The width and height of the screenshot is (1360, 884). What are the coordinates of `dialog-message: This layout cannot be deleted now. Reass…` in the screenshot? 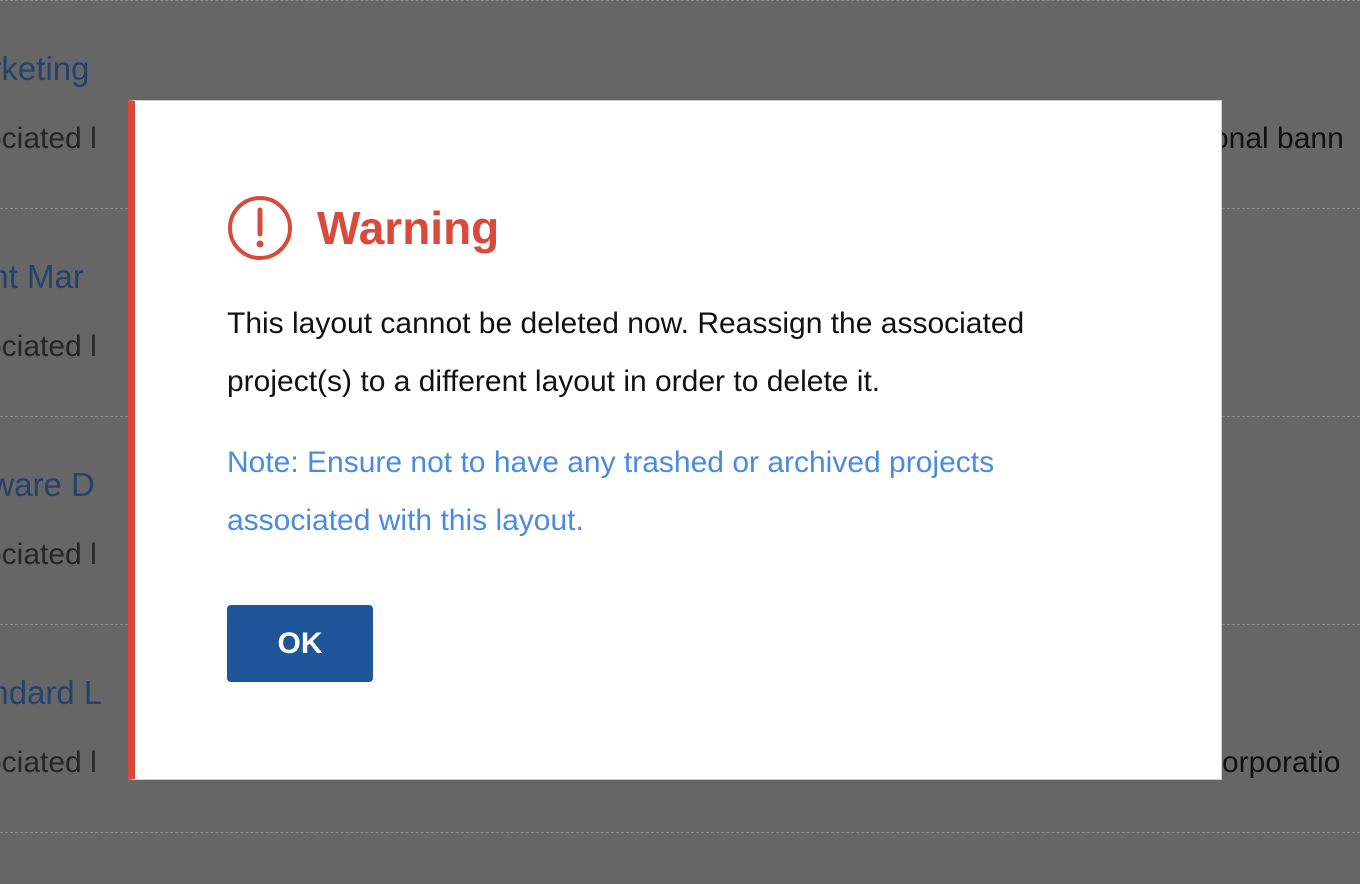 It's located at (626, 352).